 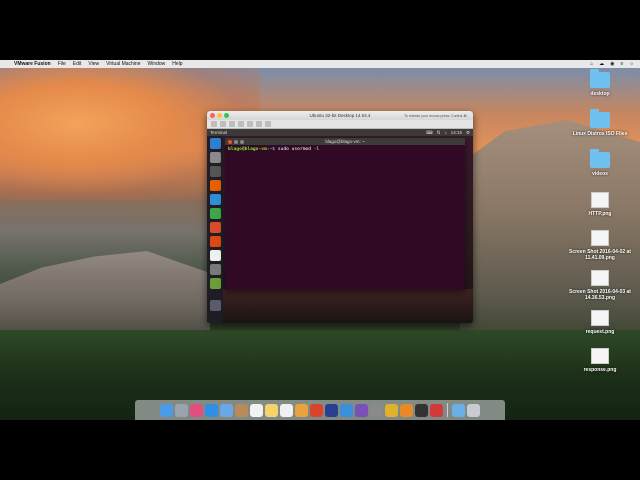 I want to click on mail-icon, so click(x=226, y=410).